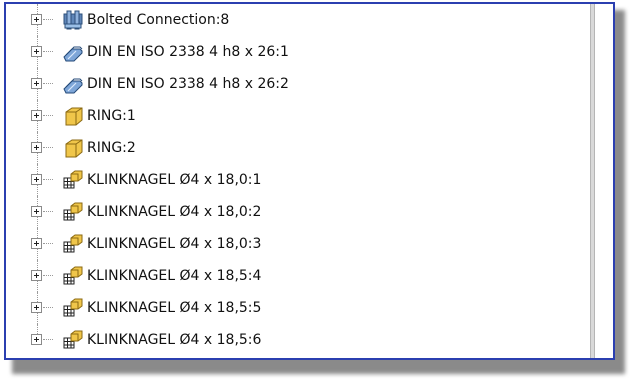  What do you see at coordinates (298, 148) in the screenshot?
I see `tree-row: RING:2` at bounding box center [298, 148].